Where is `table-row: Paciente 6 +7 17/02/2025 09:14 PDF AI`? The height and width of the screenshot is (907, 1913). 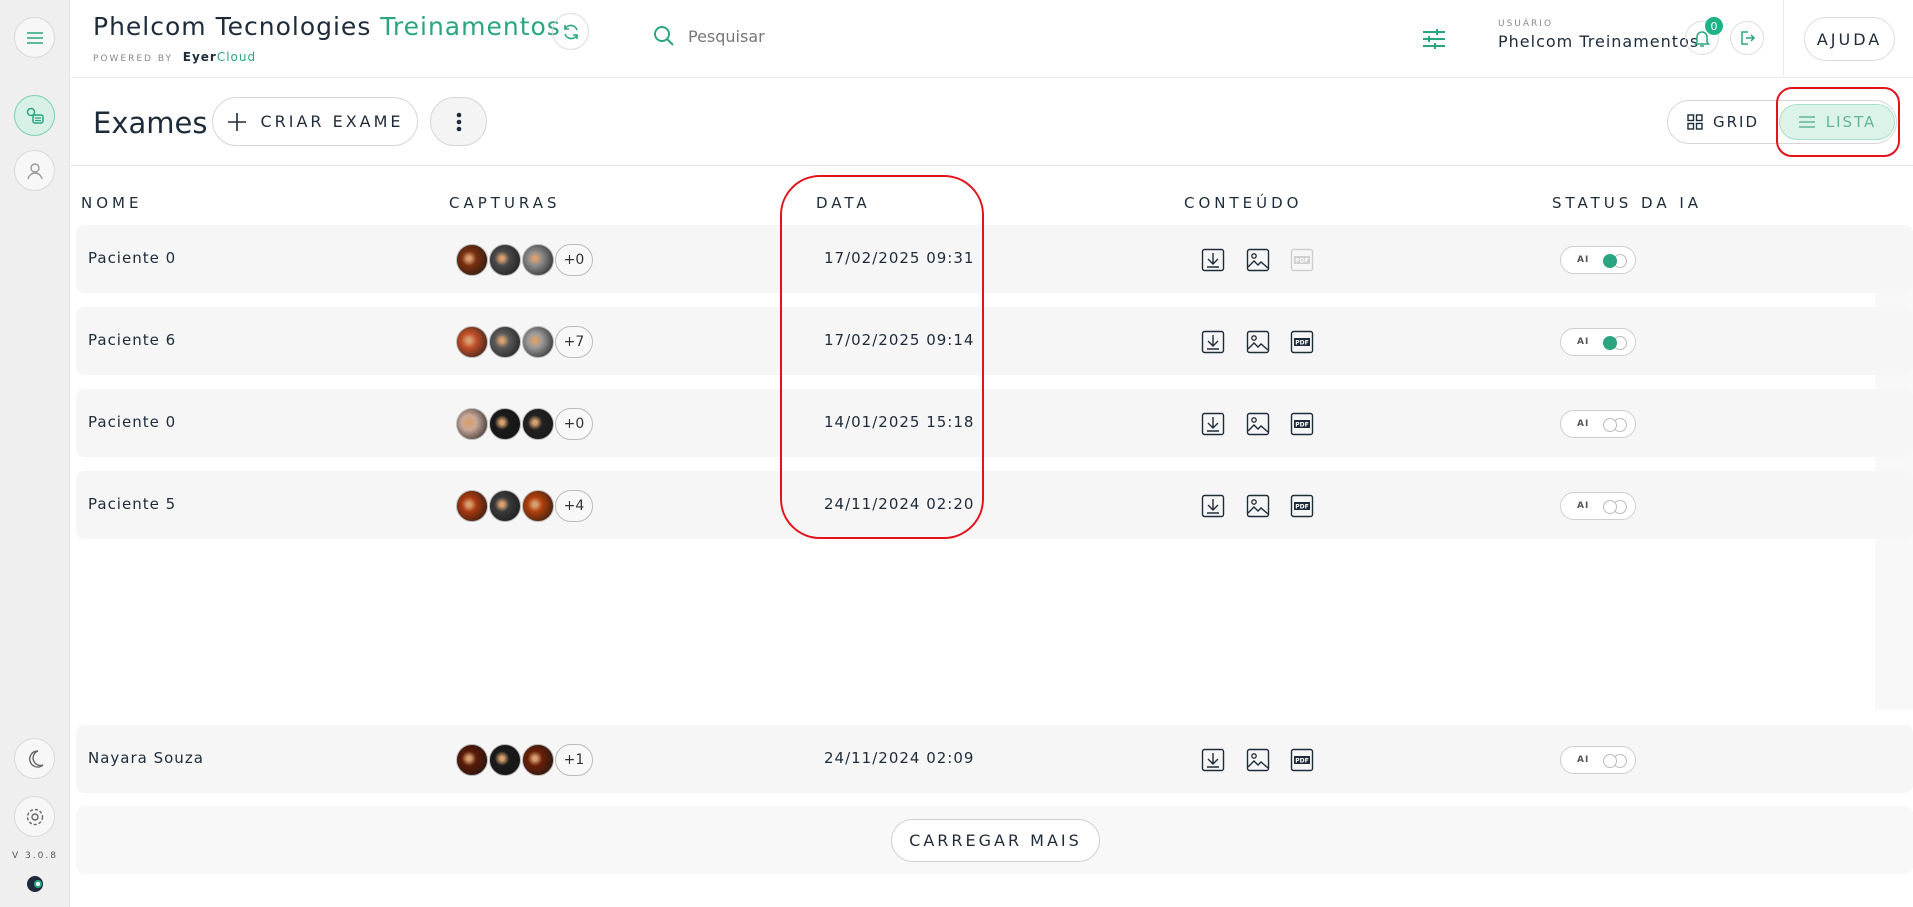 table-row: Paciente 6 +7 17/02/2025 09:14 PDF AI is located at coordinates (994, 341).